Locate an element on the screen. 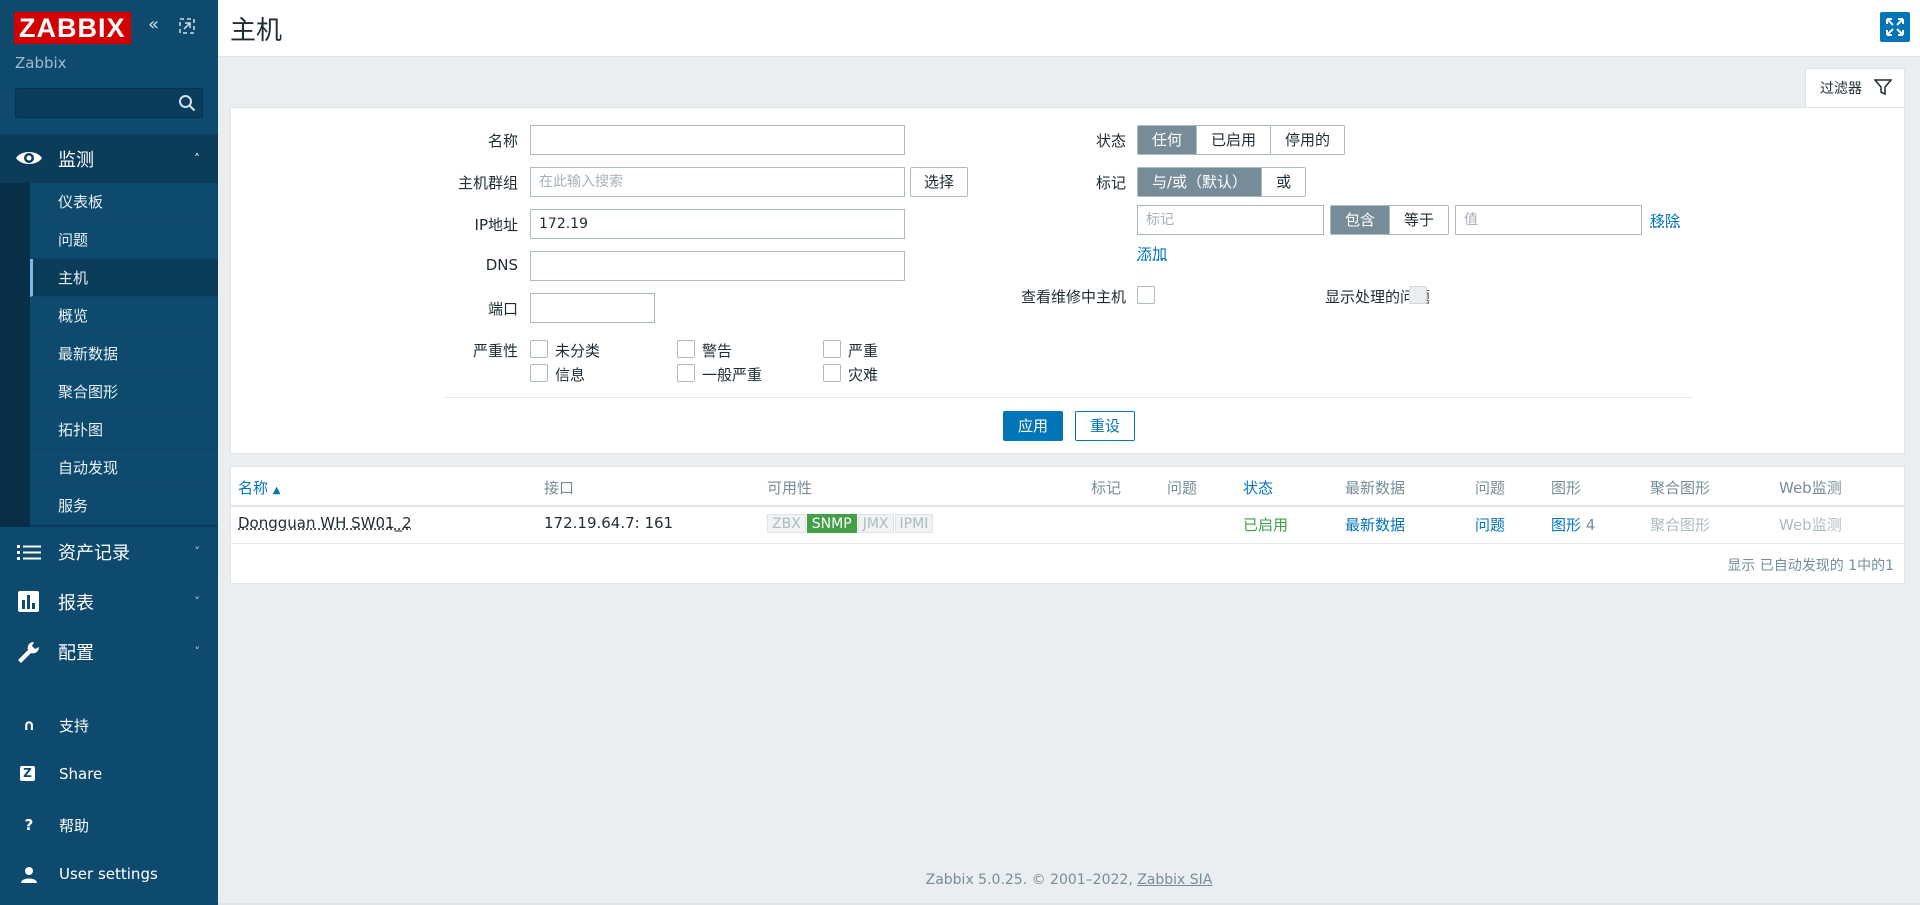 The width and height of the screenshot is (1920, 905). maintenance-label: 查看维修中主机 is located at coordinates (1073, 297).